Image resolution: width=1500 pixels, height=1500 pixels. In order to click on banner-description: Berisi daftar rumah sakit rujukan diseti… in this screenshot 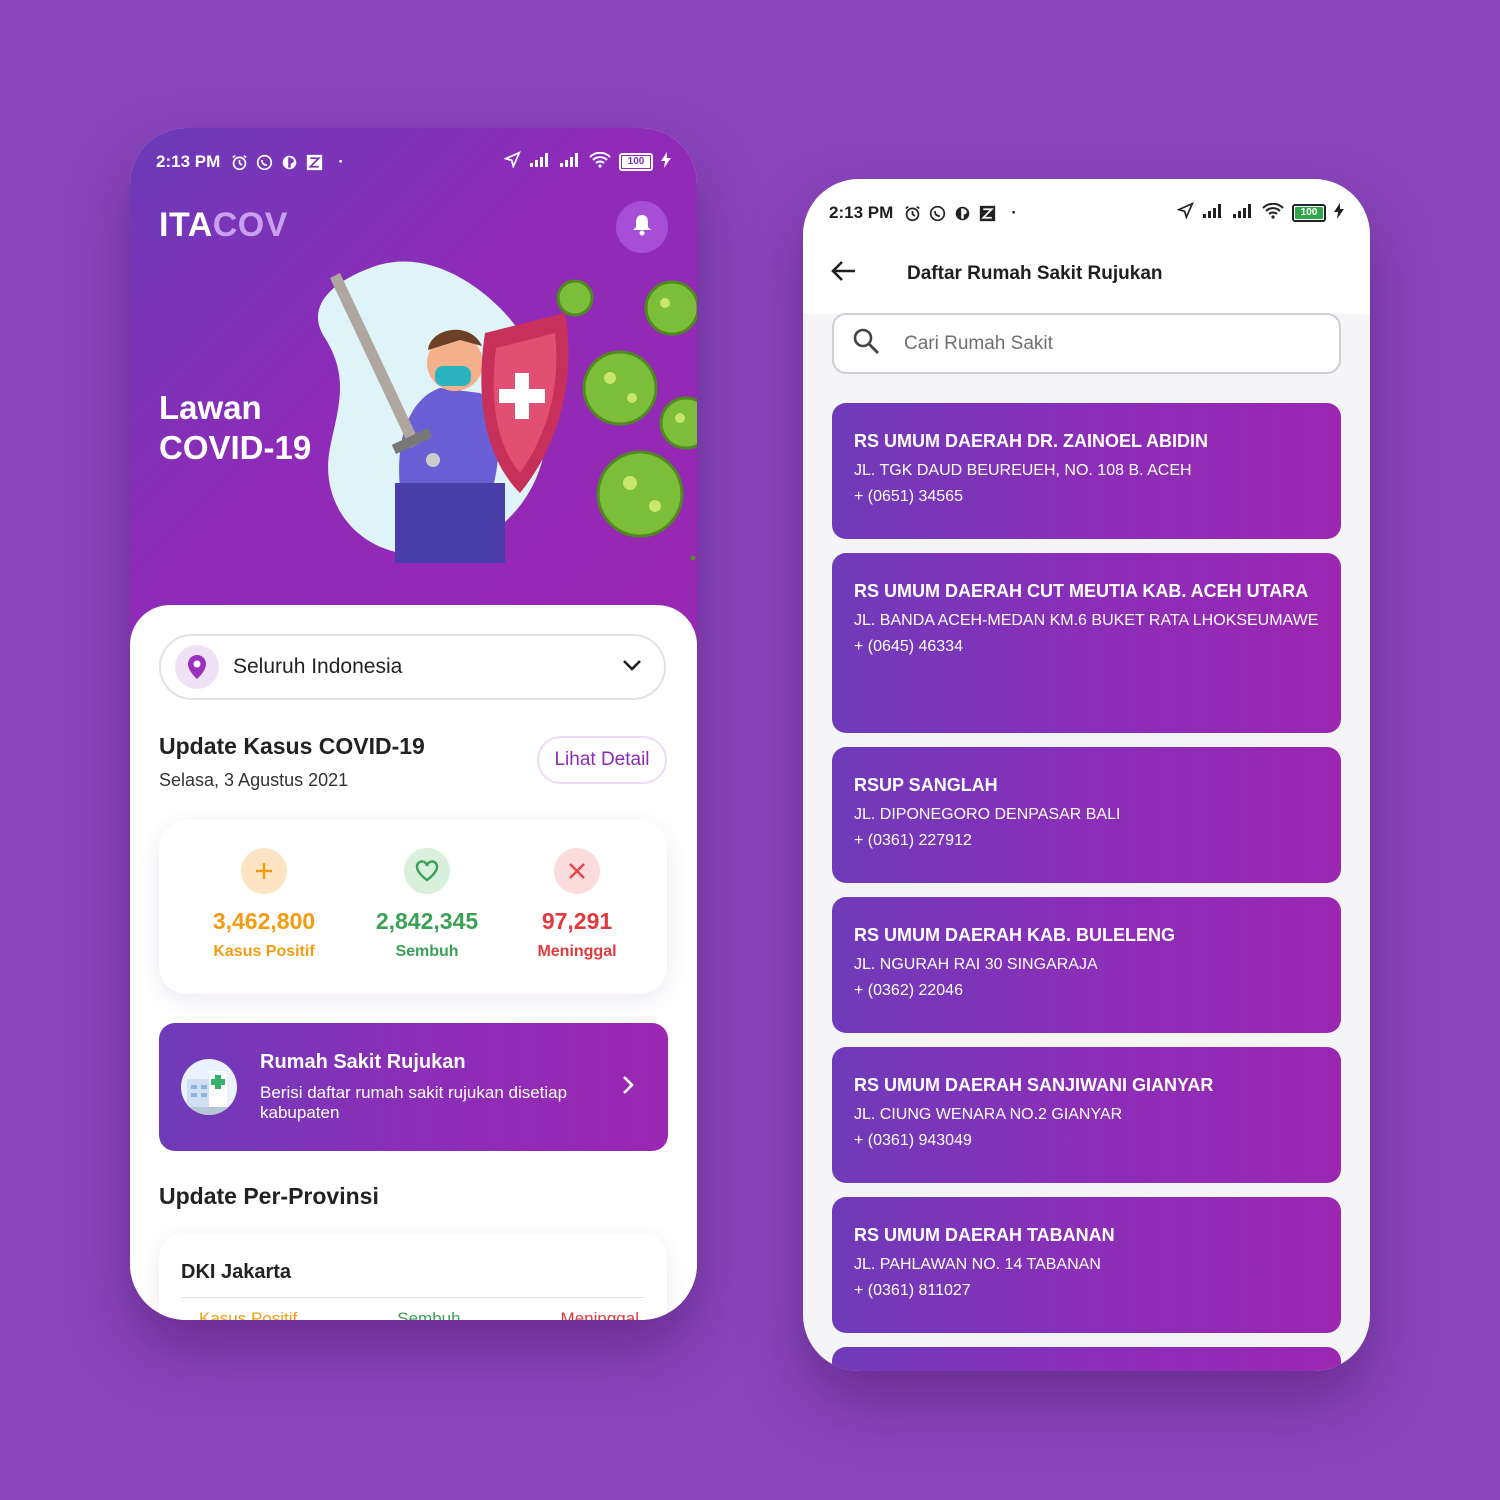, I will do `click(414, 1102)`.